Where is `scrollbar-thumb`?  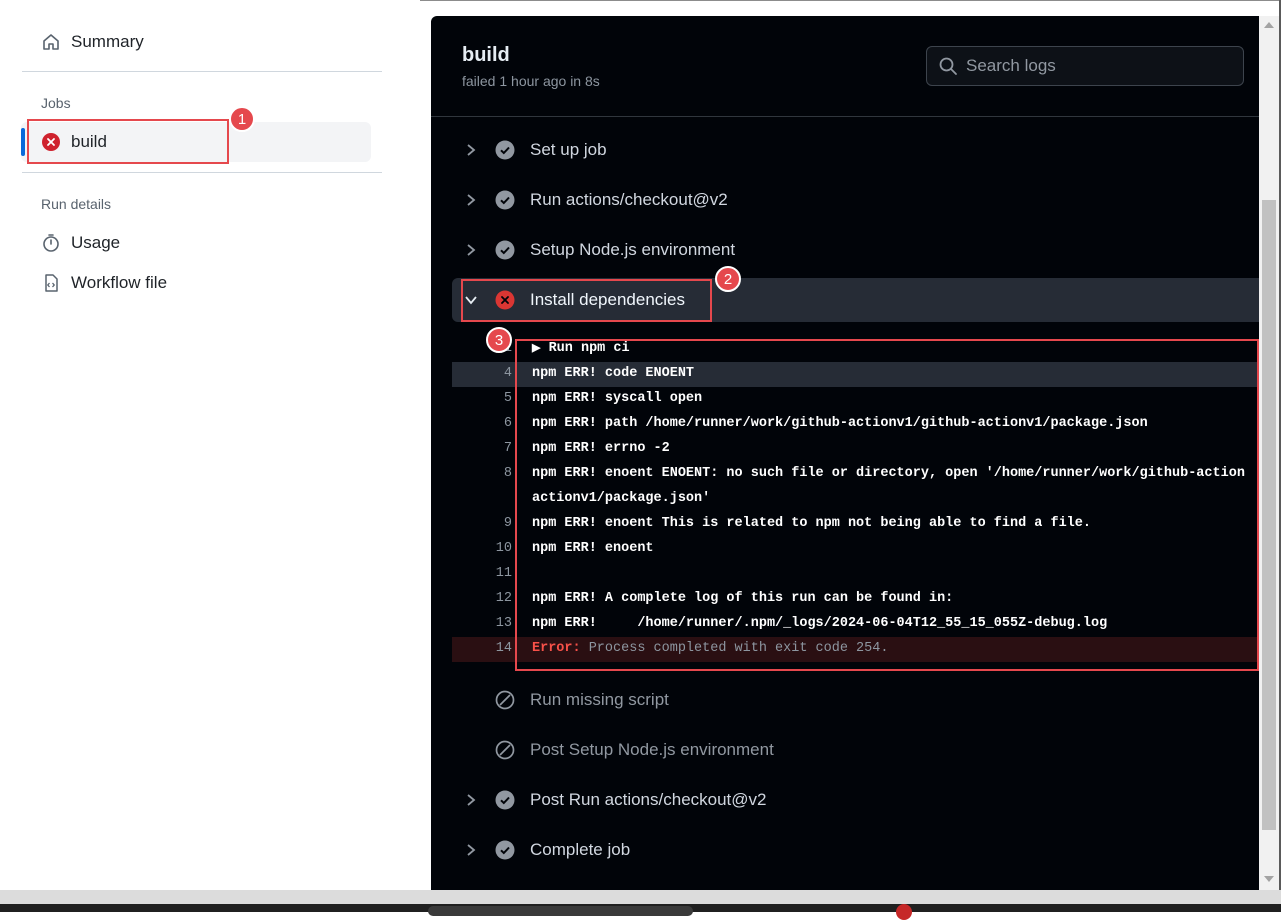 scrollbar-thumb is located at coordinates (1269, 515).